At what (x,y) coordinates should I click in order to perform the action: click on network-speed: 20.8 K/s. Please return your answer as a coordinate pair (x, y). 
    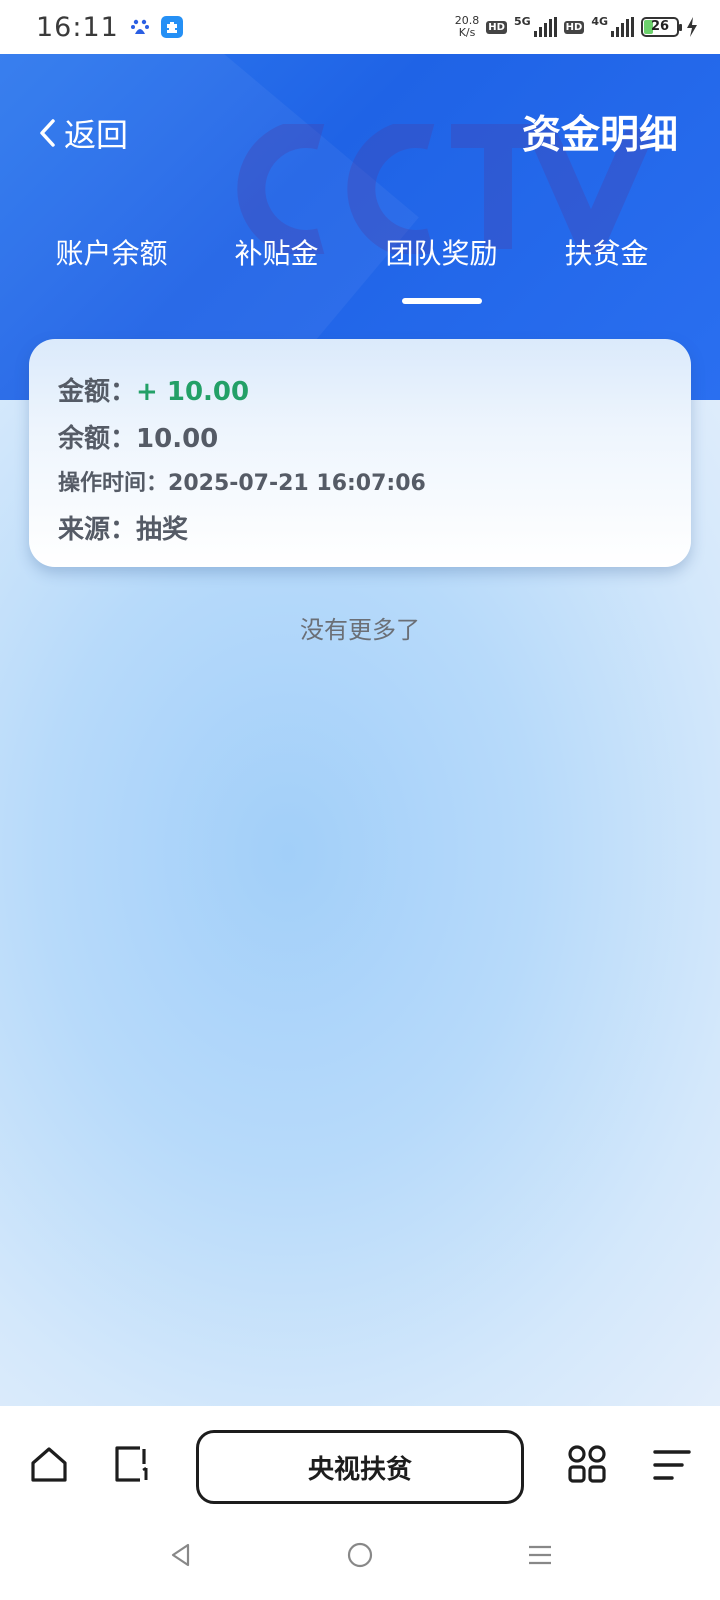
    Looking at the image, I should click on (467, 27).